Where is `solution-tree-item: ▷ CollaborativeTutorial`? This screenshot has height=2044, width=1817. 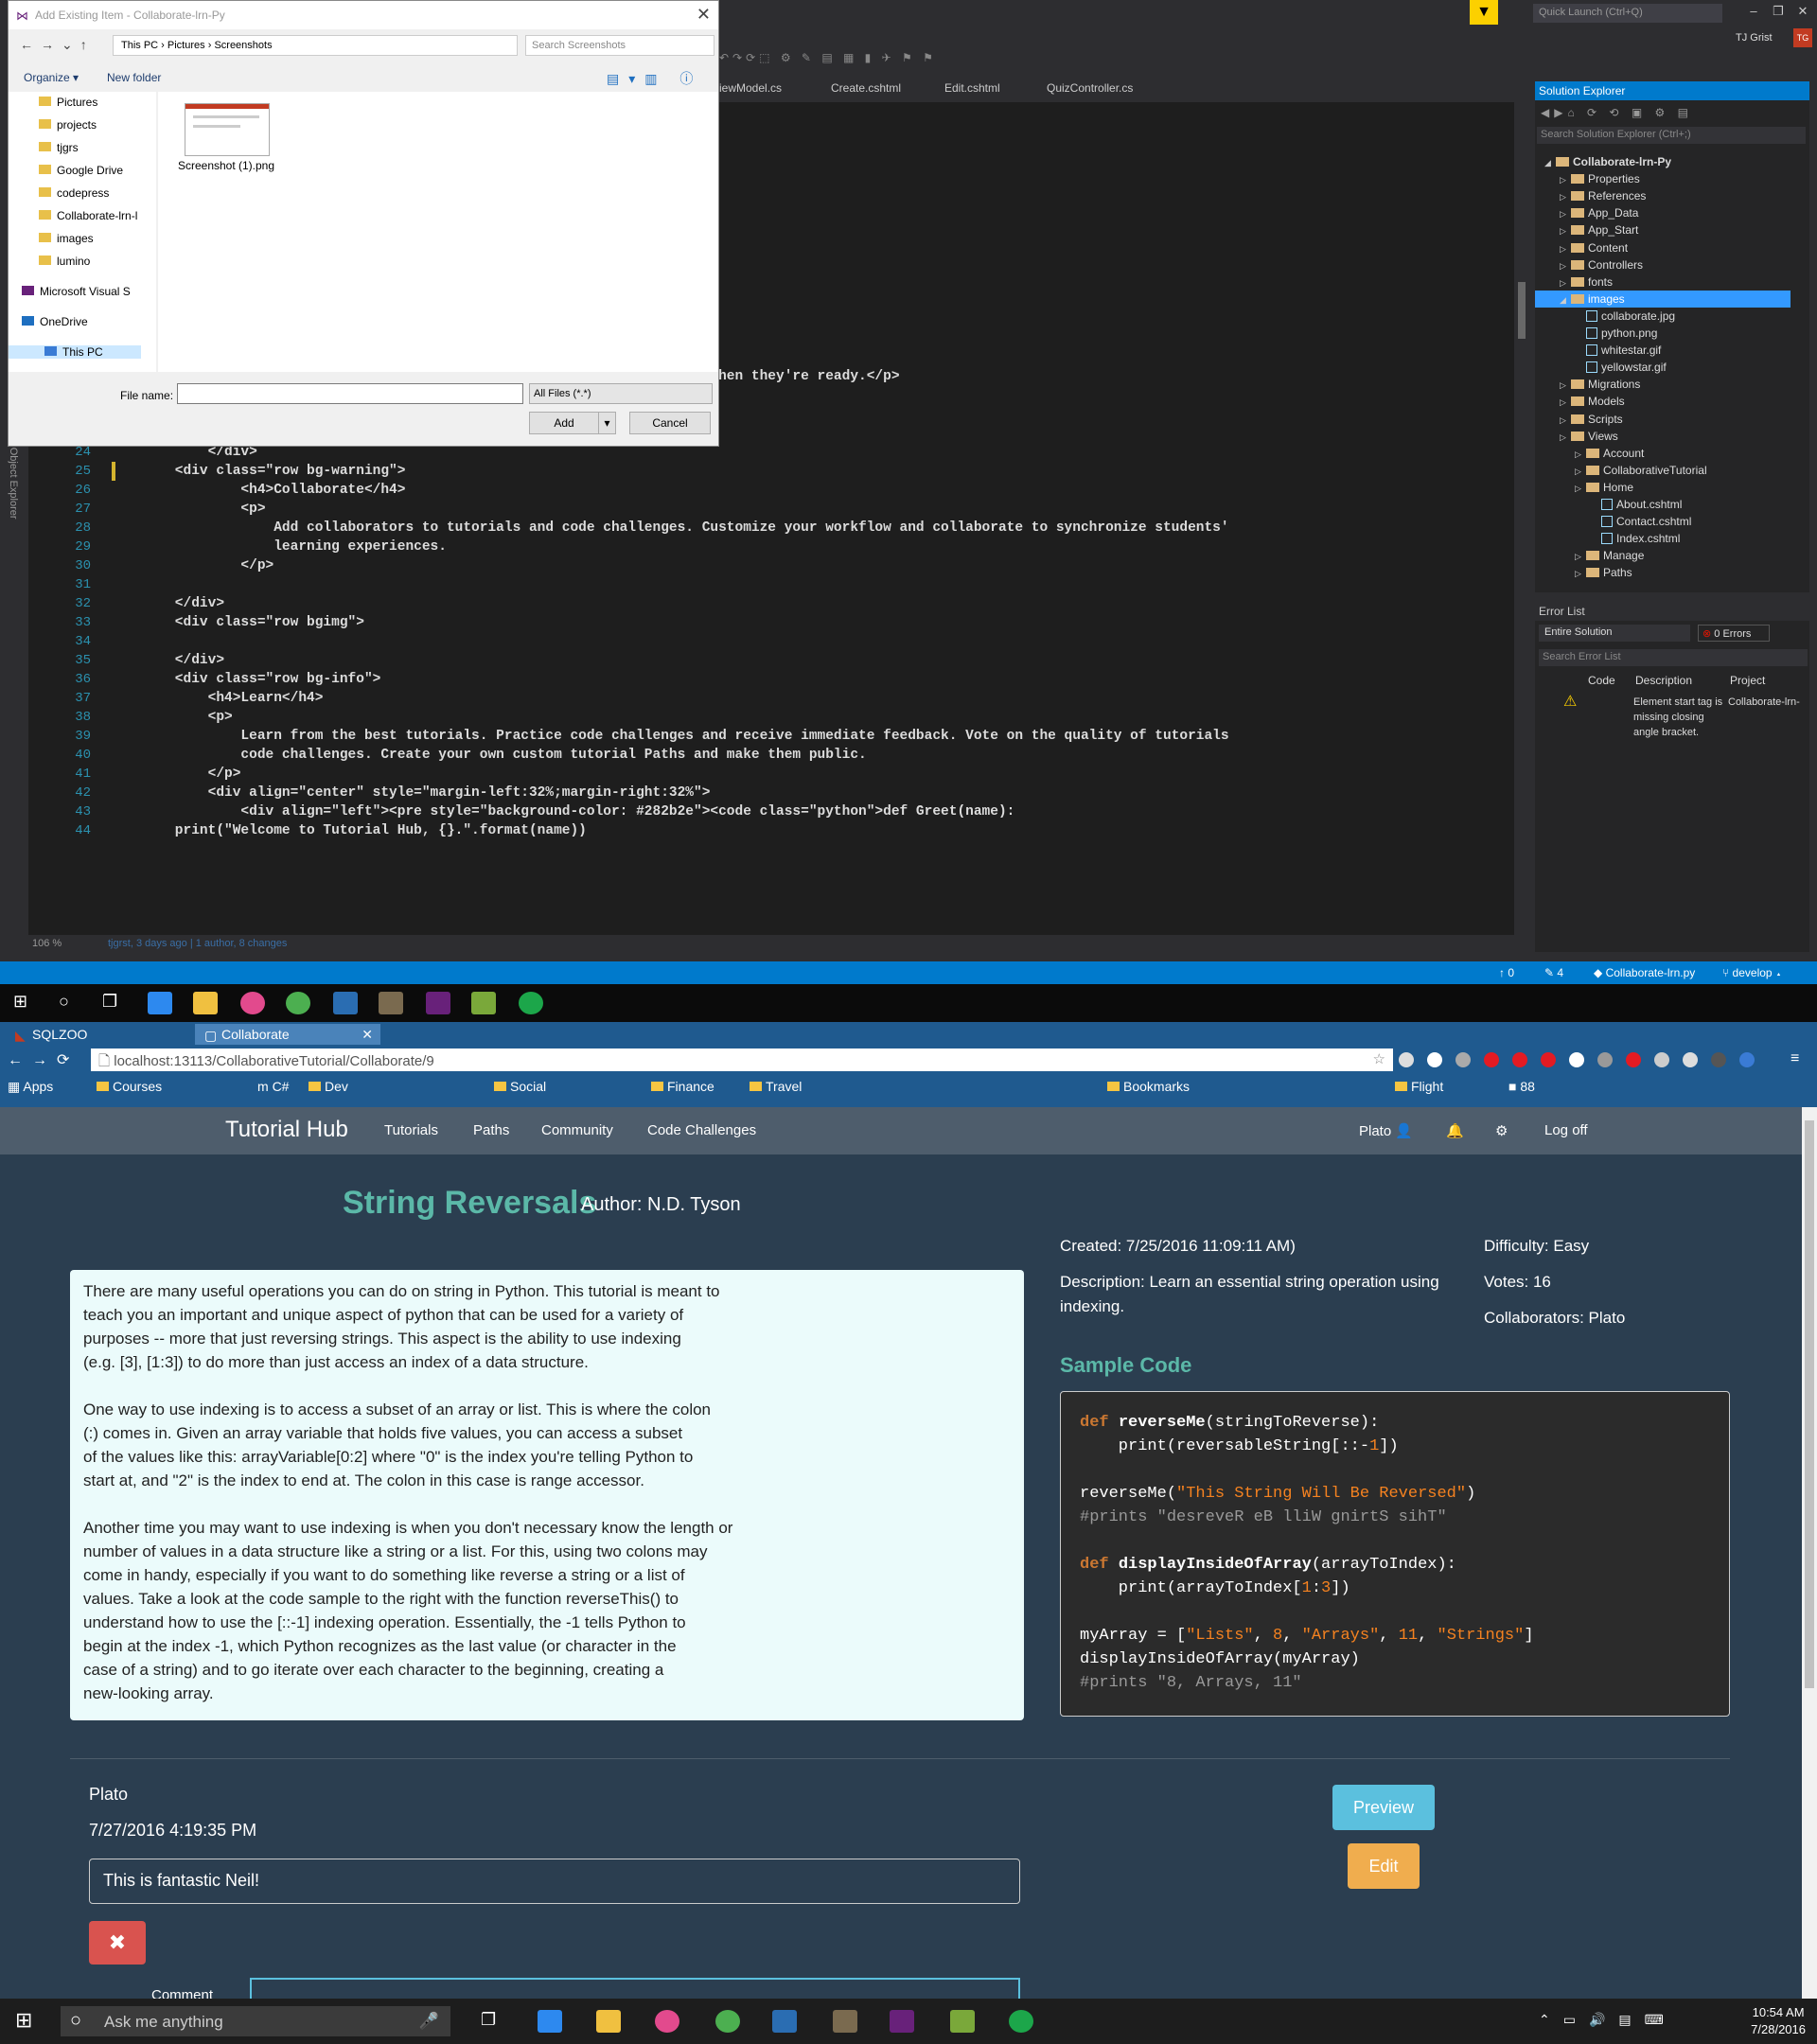
solution-tree-item: ▷ CollaborativeTutorial is located at coordinates (1641, 470).